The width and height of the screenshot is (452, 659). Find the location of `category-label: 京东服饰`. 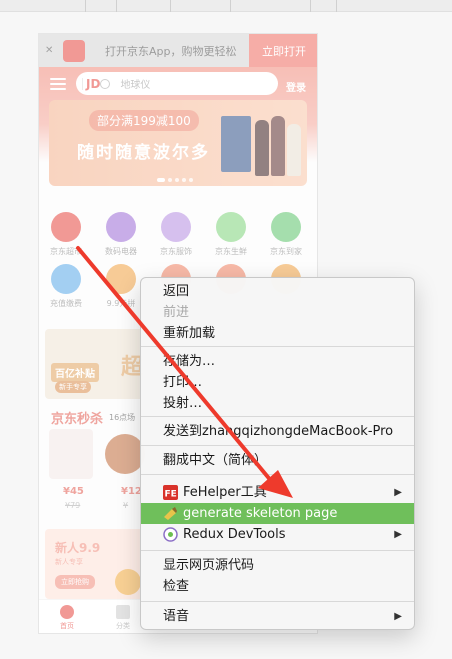

category-label: 京东服饰 is located at coordinates (176, 251).